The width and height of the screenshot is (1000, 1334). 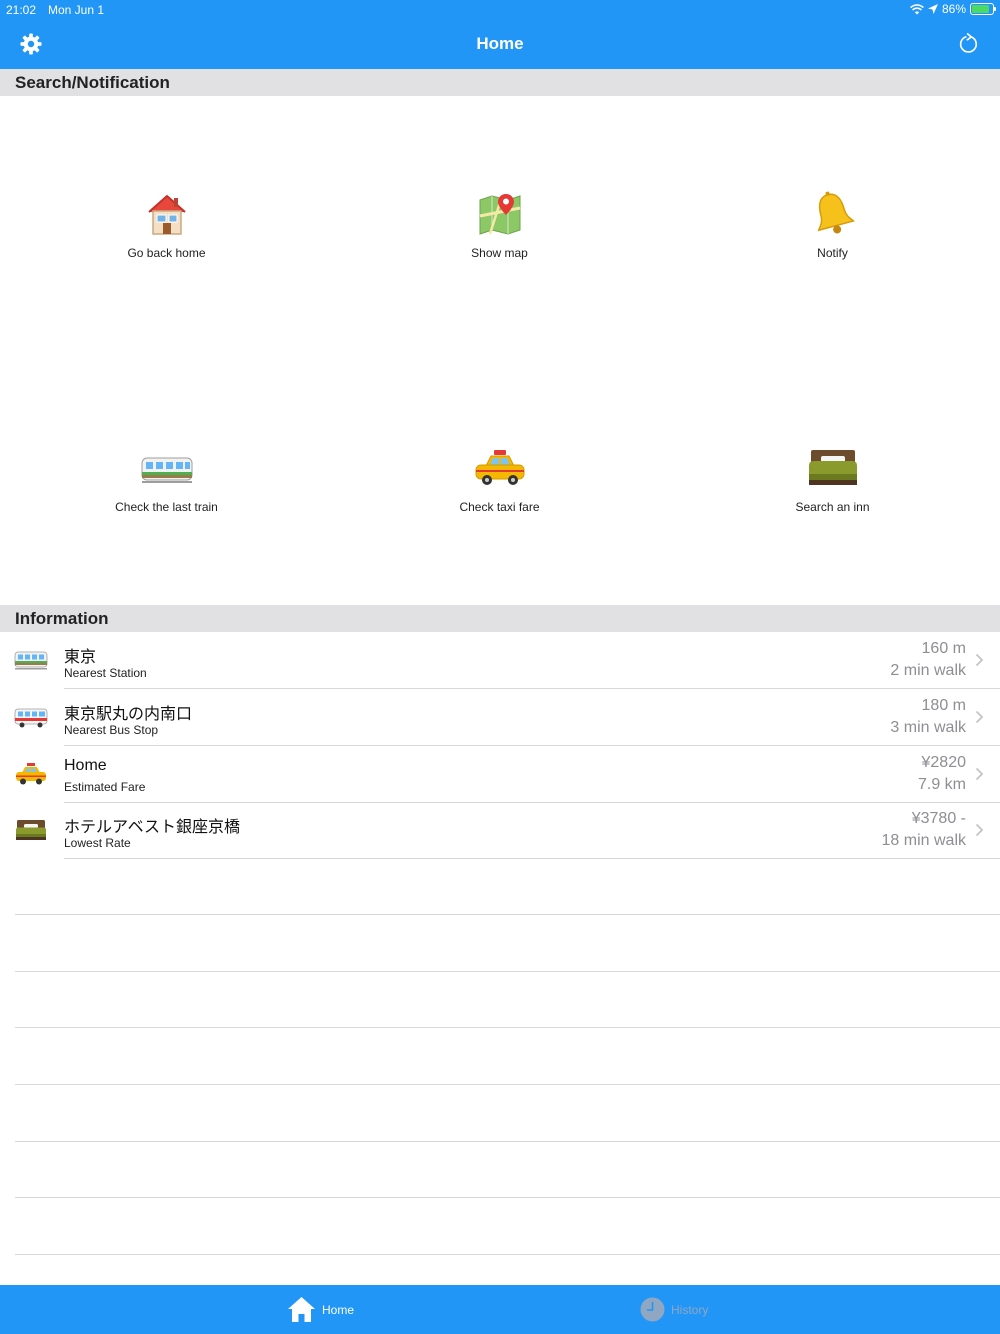 What do you see at coordinates (500, 618) in the screenshot?
I see `section-header-information: Information` at bounding box center [500, 618].